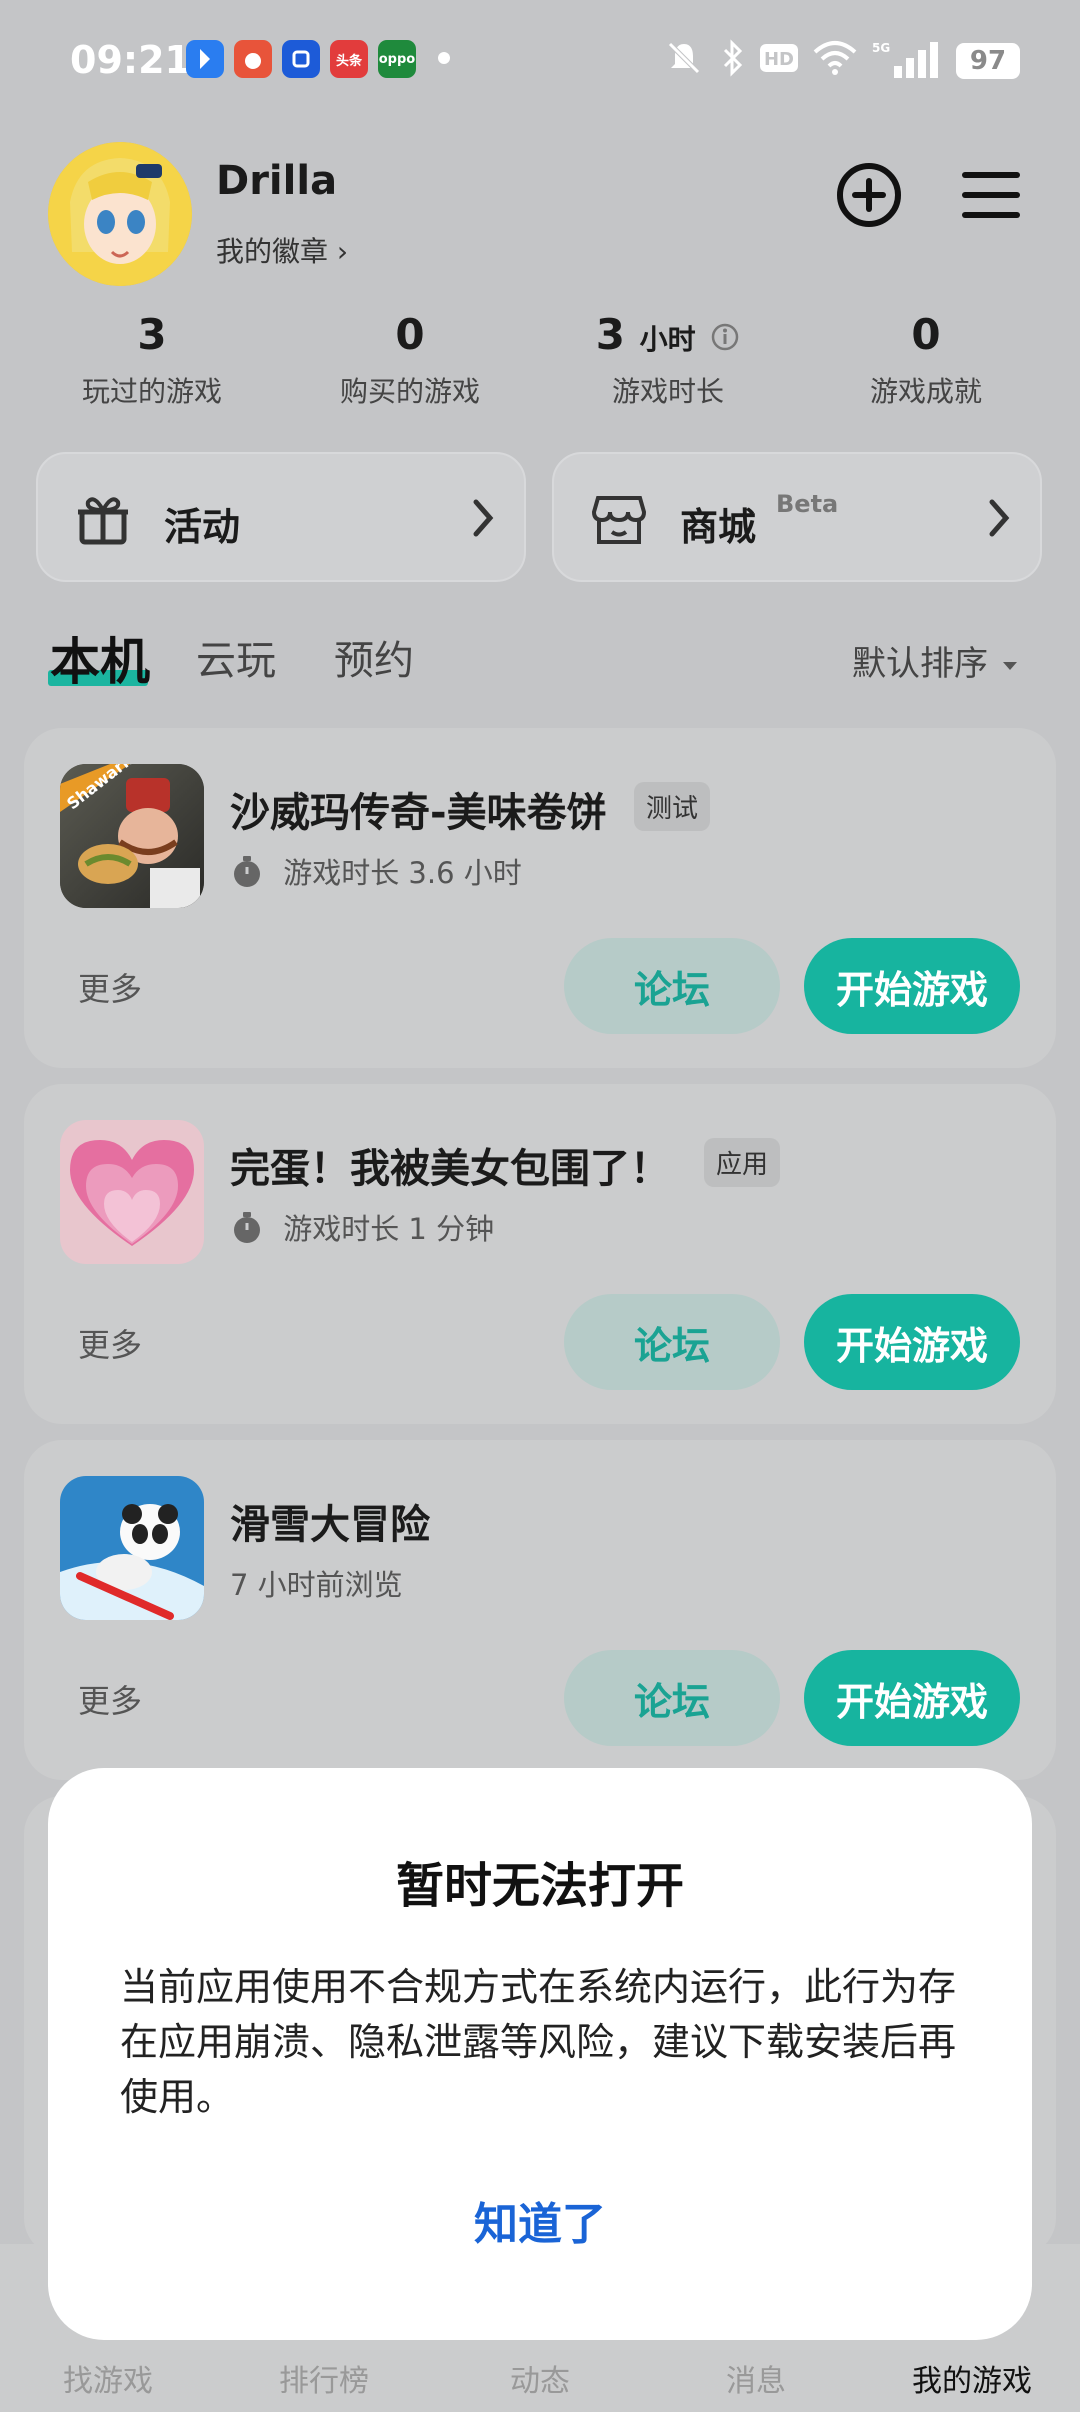 The width and height of the screenshot is (1080, 2412). I want to click on toutiao-notif: 头条, so click(349, 59).